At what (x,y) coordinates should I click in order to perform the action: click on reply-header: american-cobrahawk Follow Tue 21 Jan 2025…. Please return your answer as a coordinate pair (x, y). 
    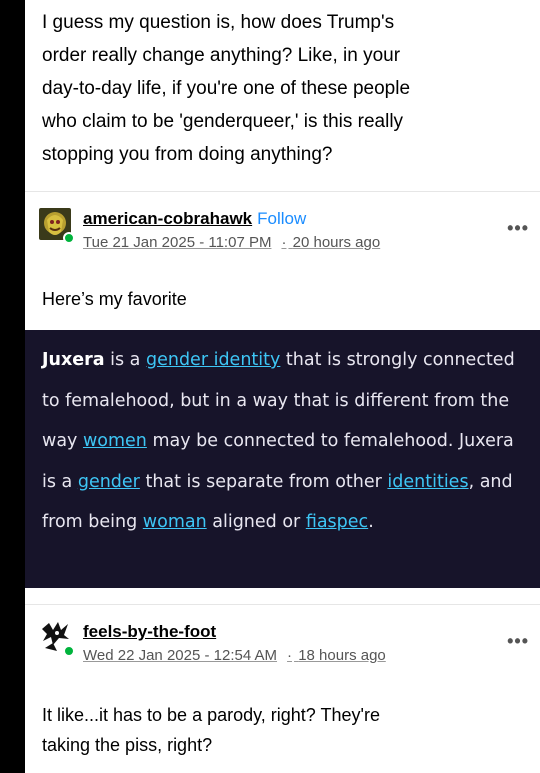
    Looking at the image, I should click on (283, 233).